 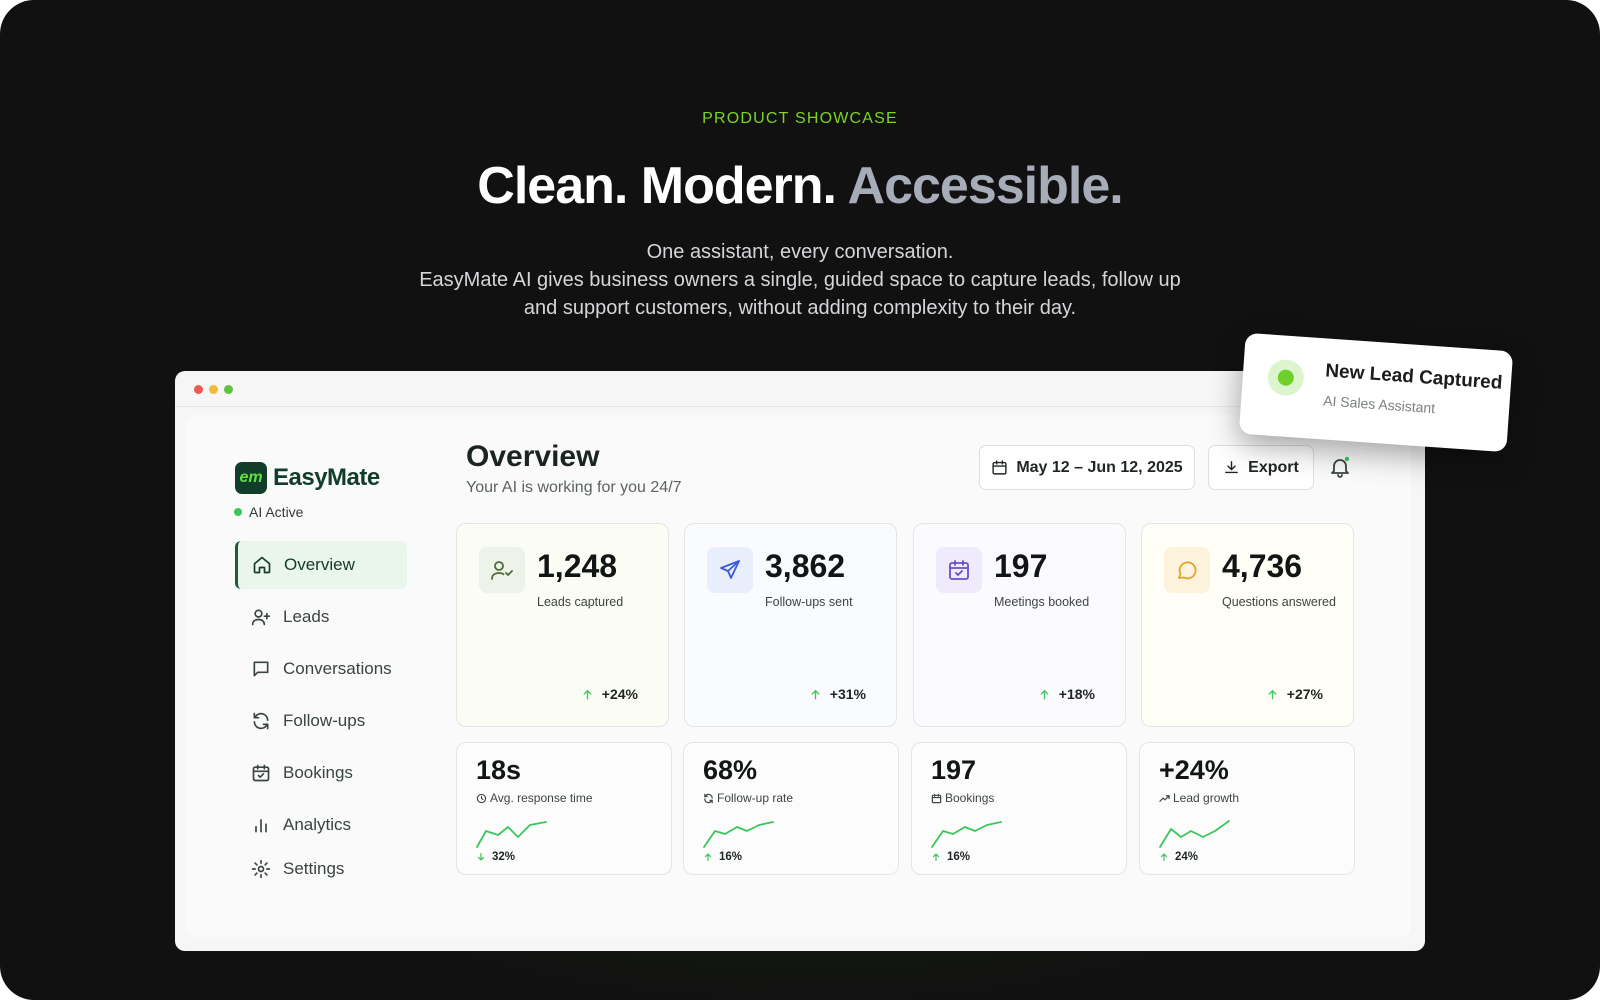 I want to click on headline-main: Clean. Modern., so click(x=662, y=186).